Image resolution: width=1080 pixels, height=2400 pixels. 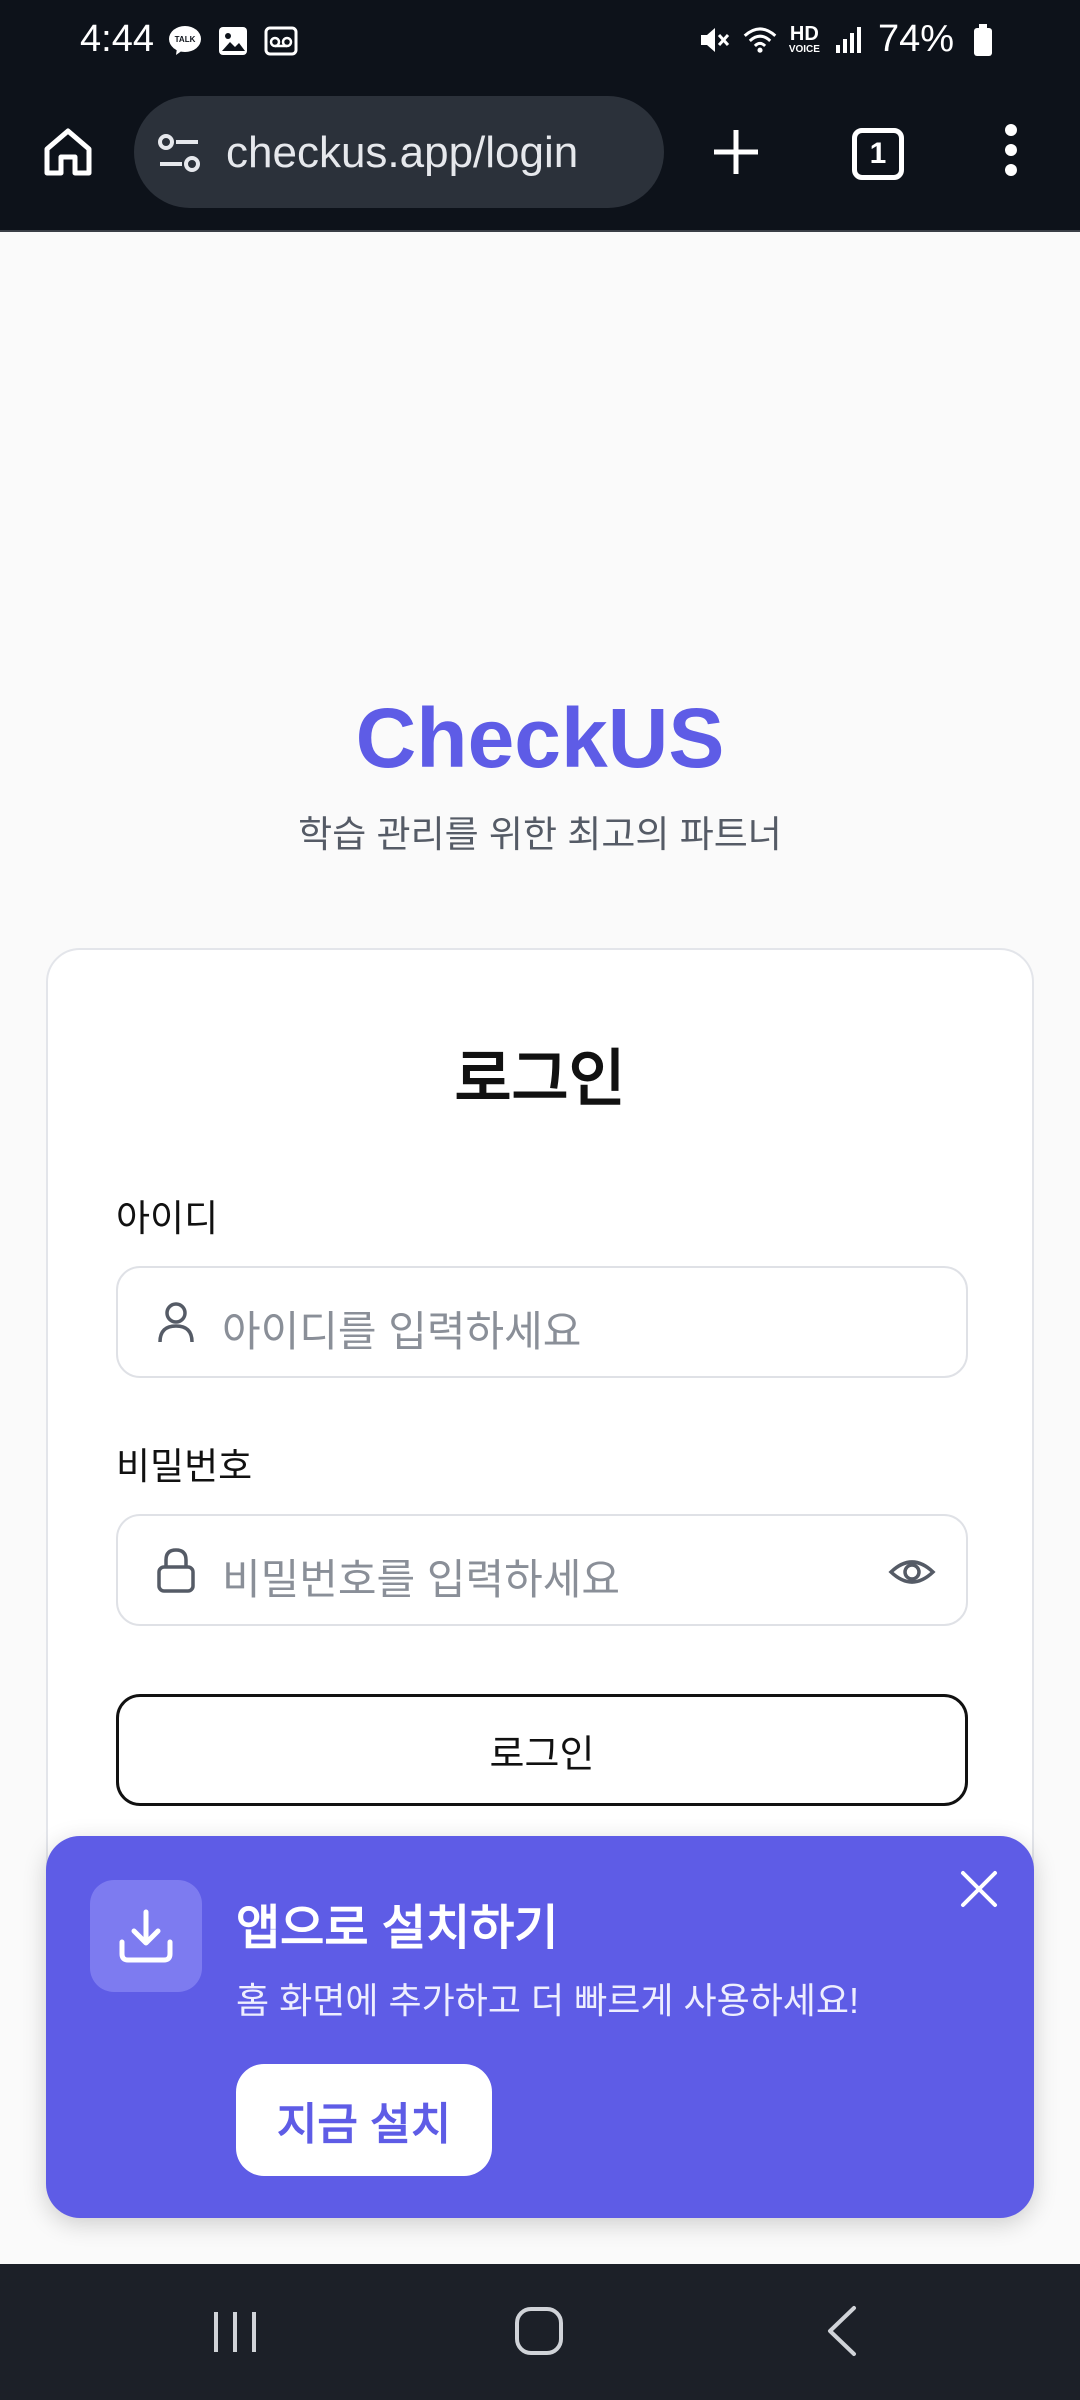 What do you see at coordinates (117, 39) in the screenshot?
I see `status-time: 4:44` at bounding box center [117, 39].